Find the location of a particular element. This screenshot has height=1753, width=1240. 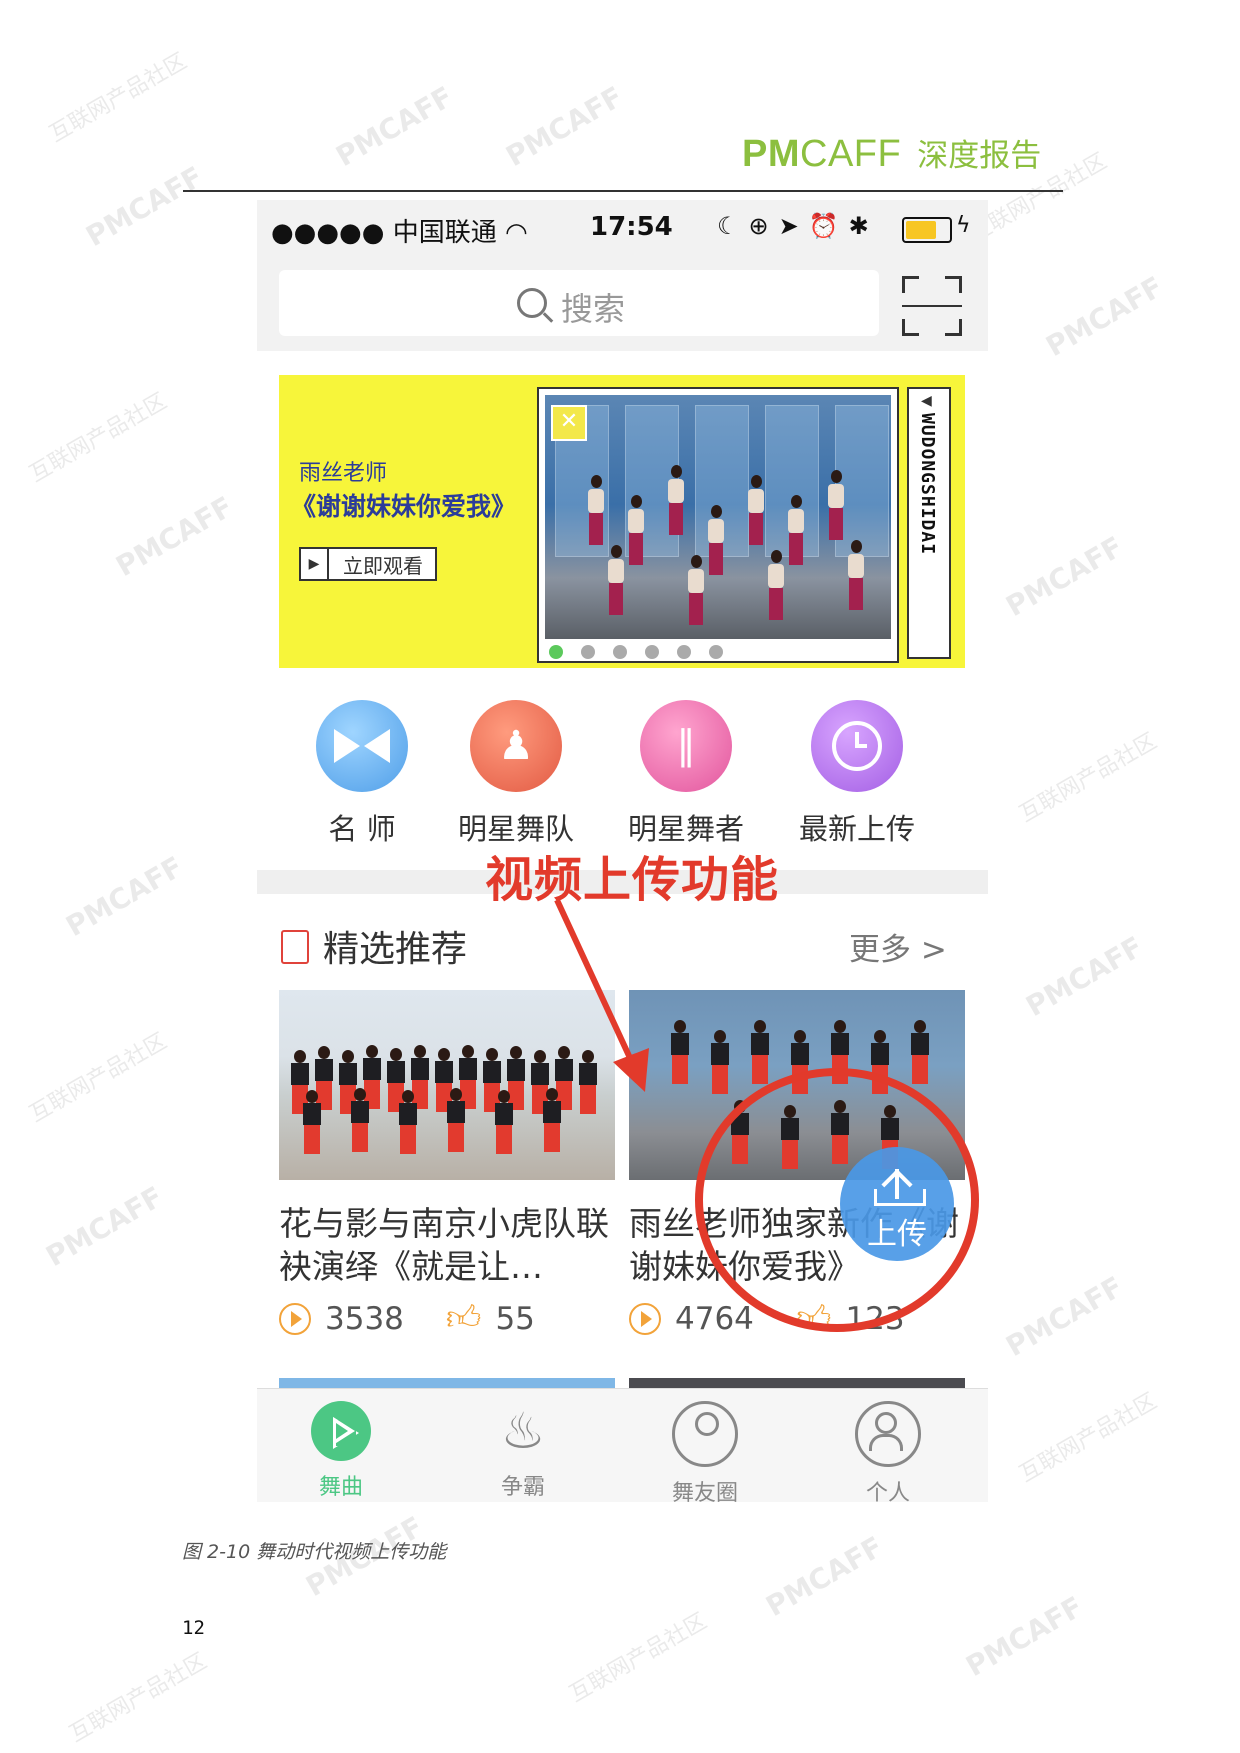

banner-image-frame: ✕ is located at coordinates (718, 525).